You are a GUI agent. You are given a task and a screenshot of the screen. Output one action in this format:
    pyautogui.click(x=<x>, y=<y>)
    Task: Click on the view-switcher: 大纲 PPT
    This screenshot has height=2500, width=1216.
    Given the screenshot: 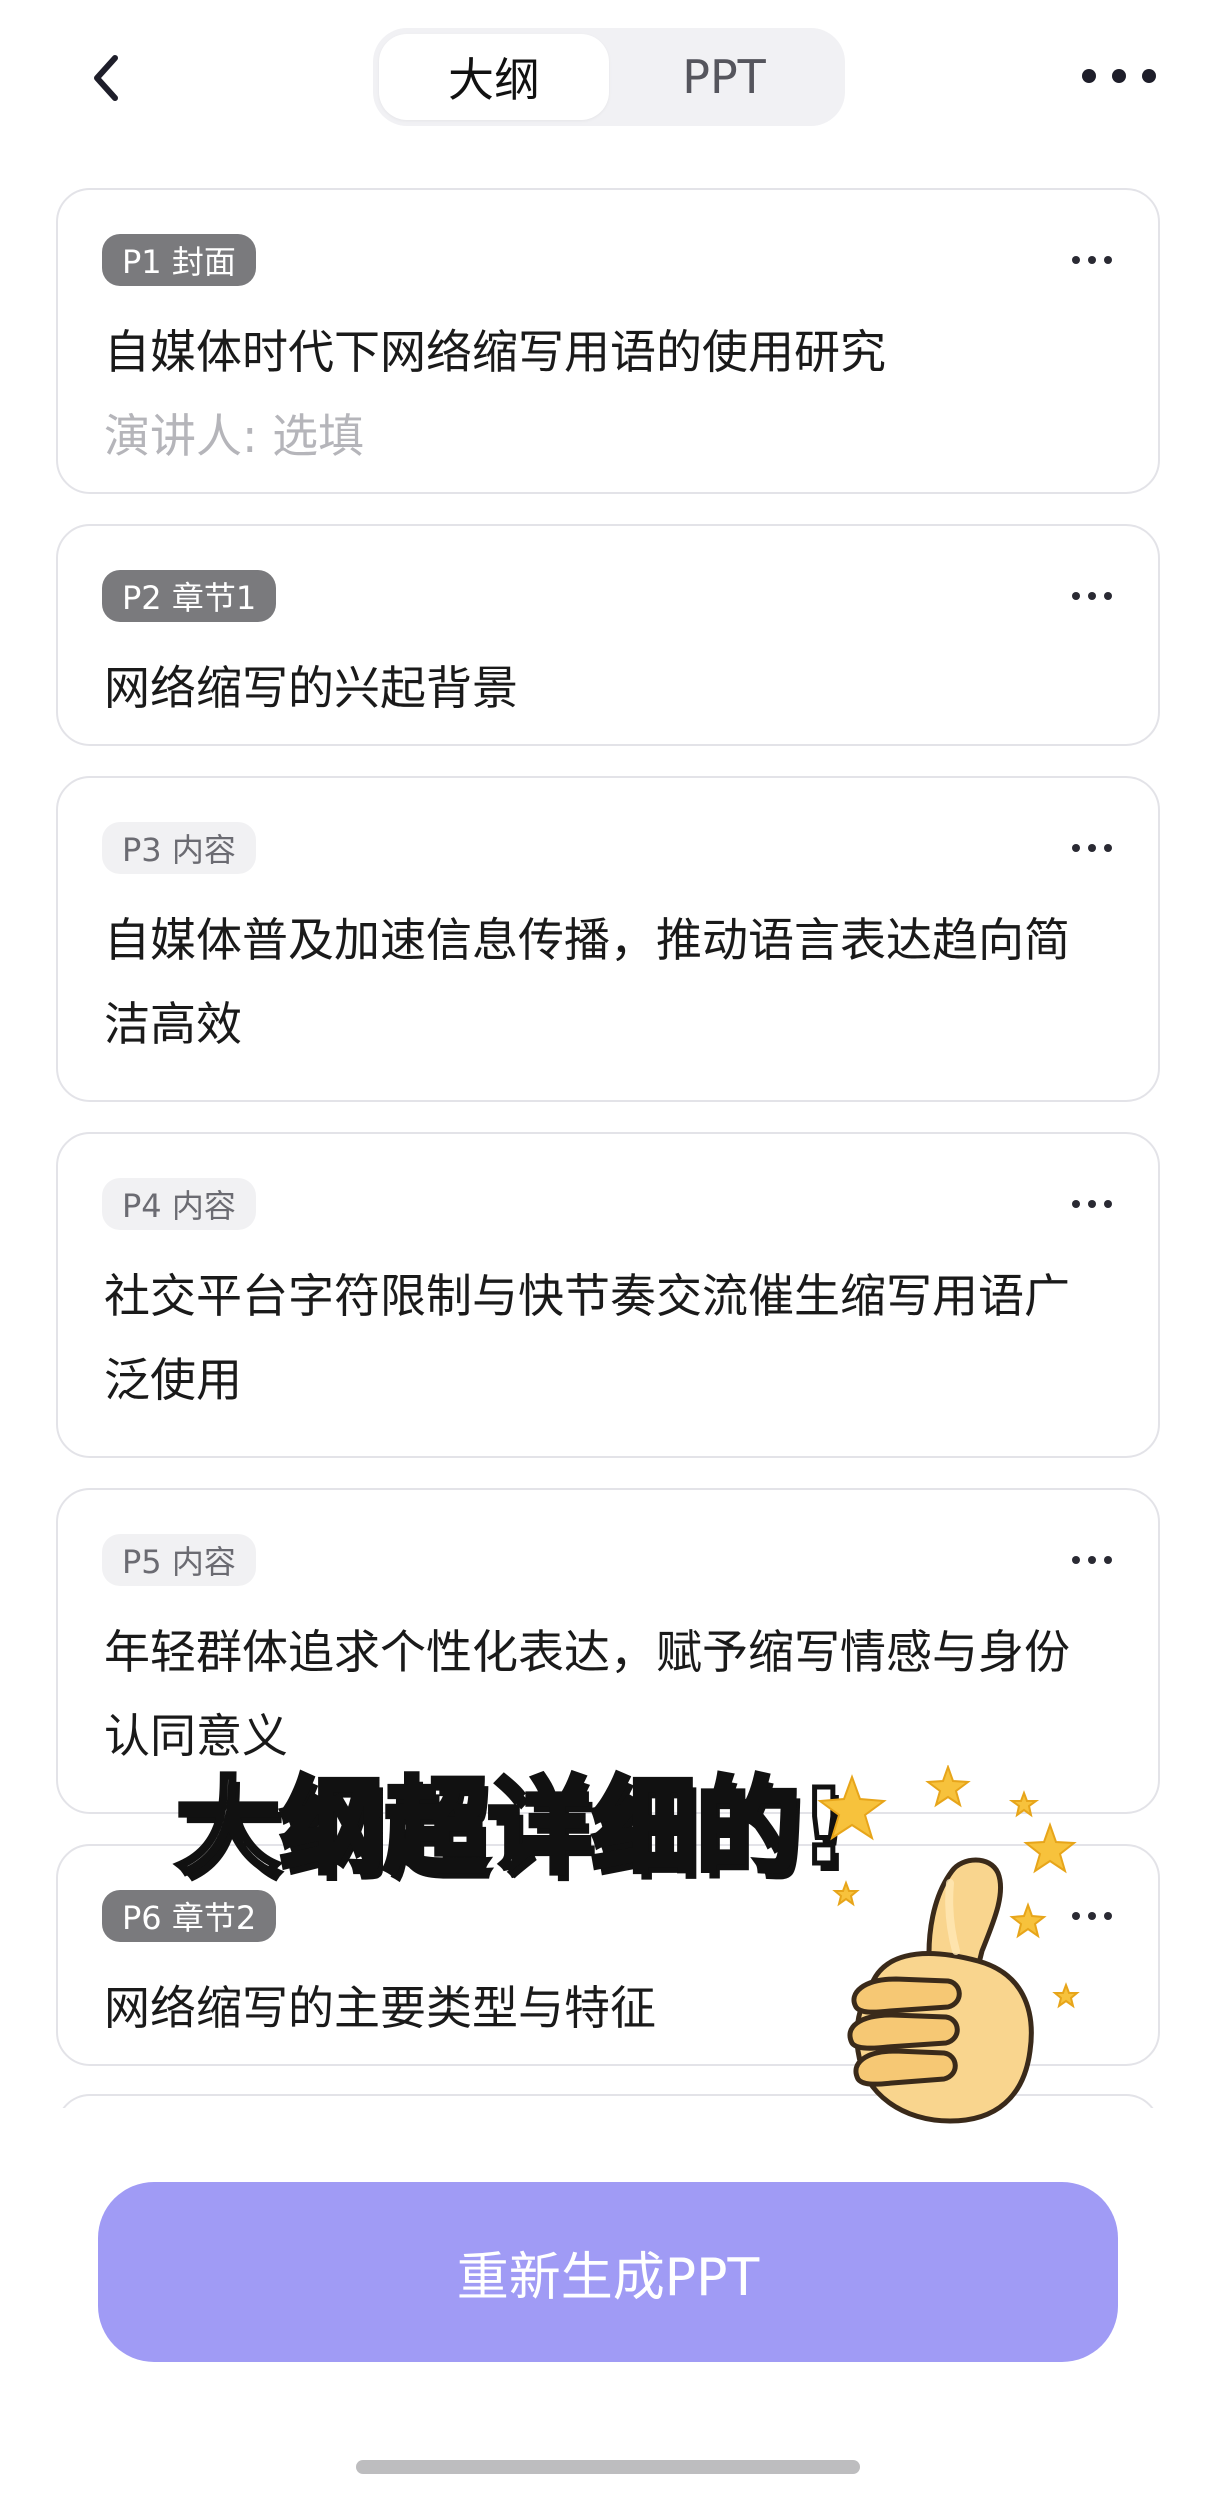 What is the action you would take?
    pyautogui.click(x=609, y=77)
    